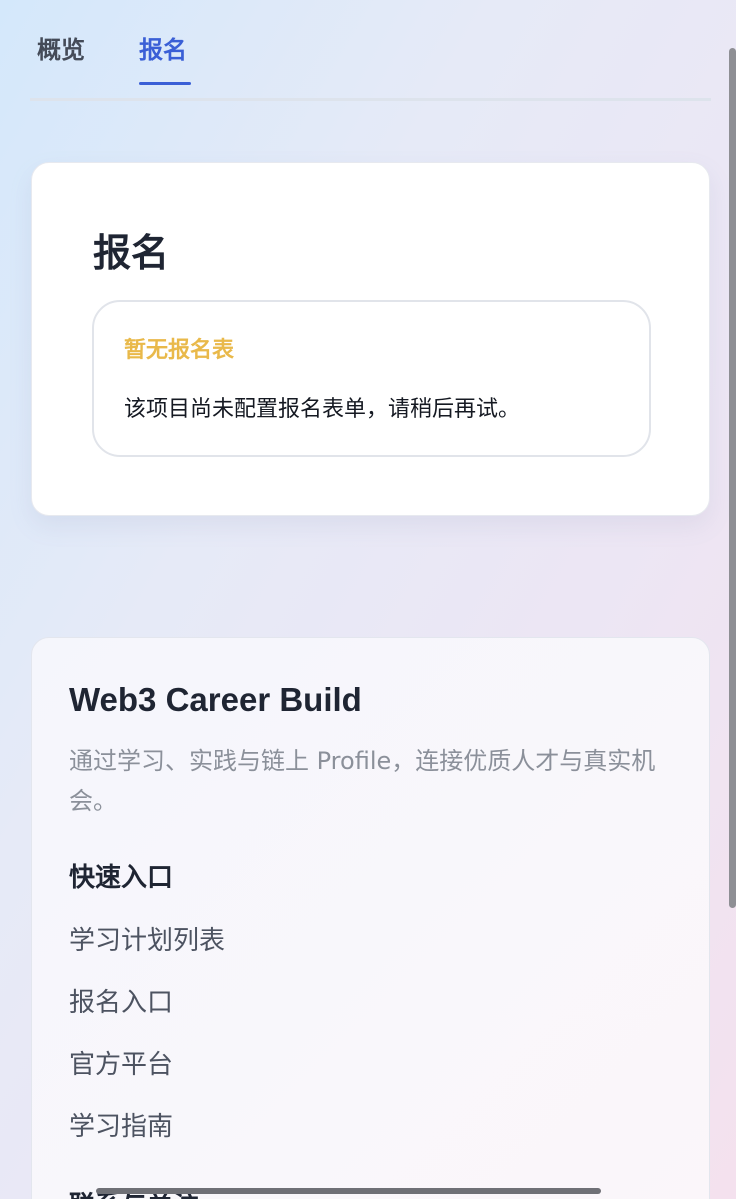 Image resolution: width=736 pixels, height=1199 pixels. What do you see at coordinates (121, 878) in the screenshot?
I see `quick-entry-heading: 快速入口` at bounding box center [121, 878].